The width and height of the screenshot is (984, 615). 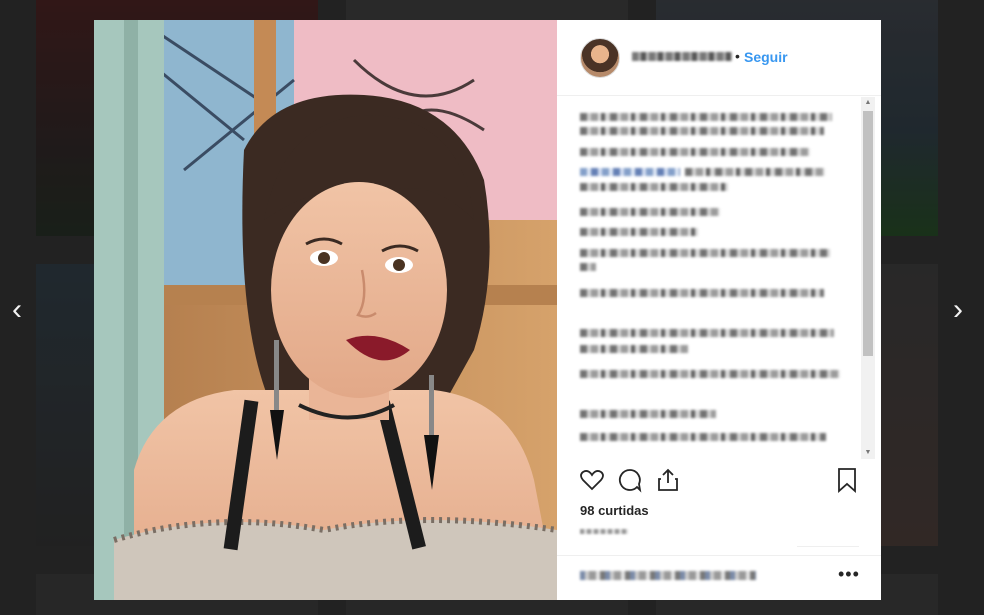 What do you see at coordinates (668, 575) in the screenshot?
I see `comment-text-blurred` at bounding box center [668, 575].